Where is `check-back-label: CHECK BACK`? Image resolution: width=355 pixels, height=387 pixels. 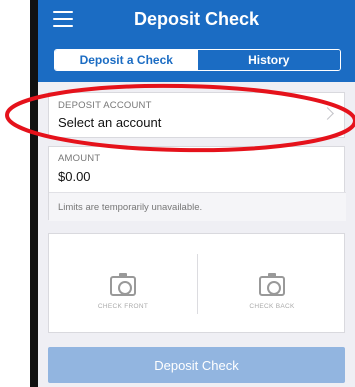
check-back-label: CHECK BACK is located at coordinates (272, 306).